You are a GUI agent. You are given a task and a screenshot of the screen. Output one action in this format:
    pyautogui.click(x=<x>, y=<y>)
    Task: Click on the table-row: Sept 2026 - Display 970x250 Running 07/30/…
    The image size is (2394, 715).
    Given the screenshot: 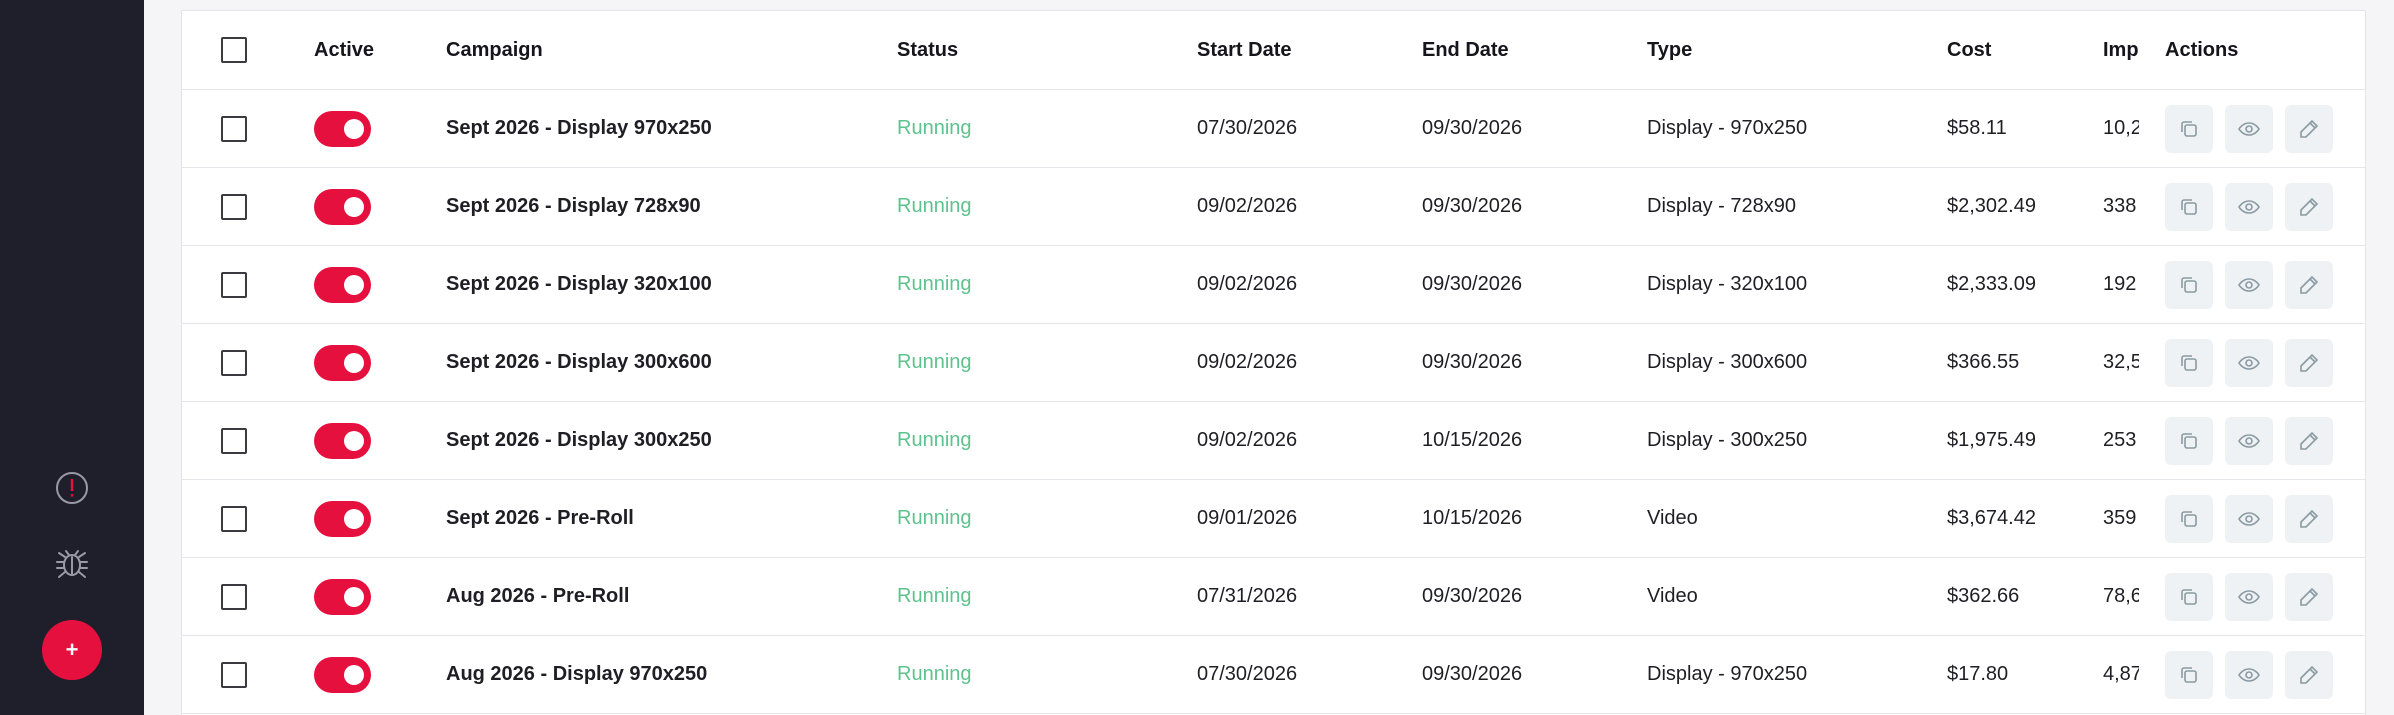 What is the action you would take?
    pyautogui.click(x=1273, y=129)
    